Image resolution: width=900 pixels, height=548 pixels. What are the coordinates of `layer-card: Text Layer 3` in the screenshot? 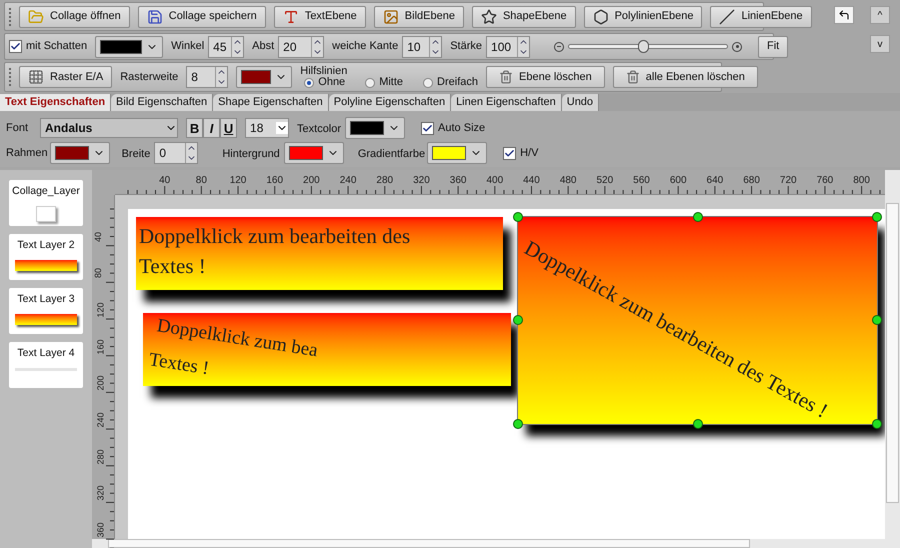 It's located at (46, 311).